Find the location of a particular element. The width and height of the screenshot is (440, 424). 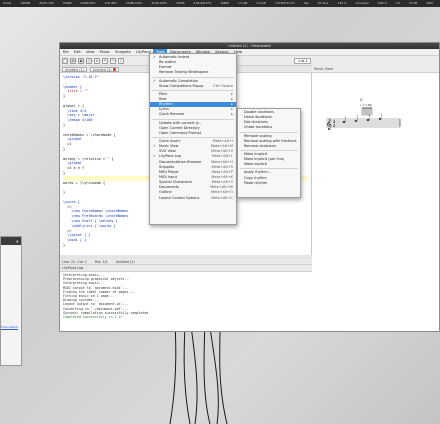

status-item: 22048 20% is located at coordinates (88, 3).